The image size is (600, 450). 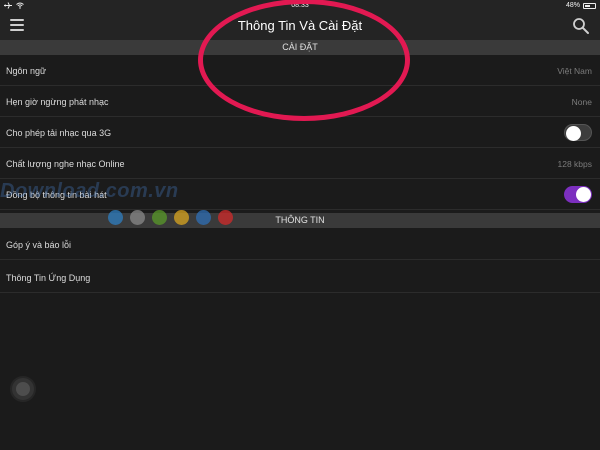 I want to click on watermark-dots, so click(x=170, y=217).